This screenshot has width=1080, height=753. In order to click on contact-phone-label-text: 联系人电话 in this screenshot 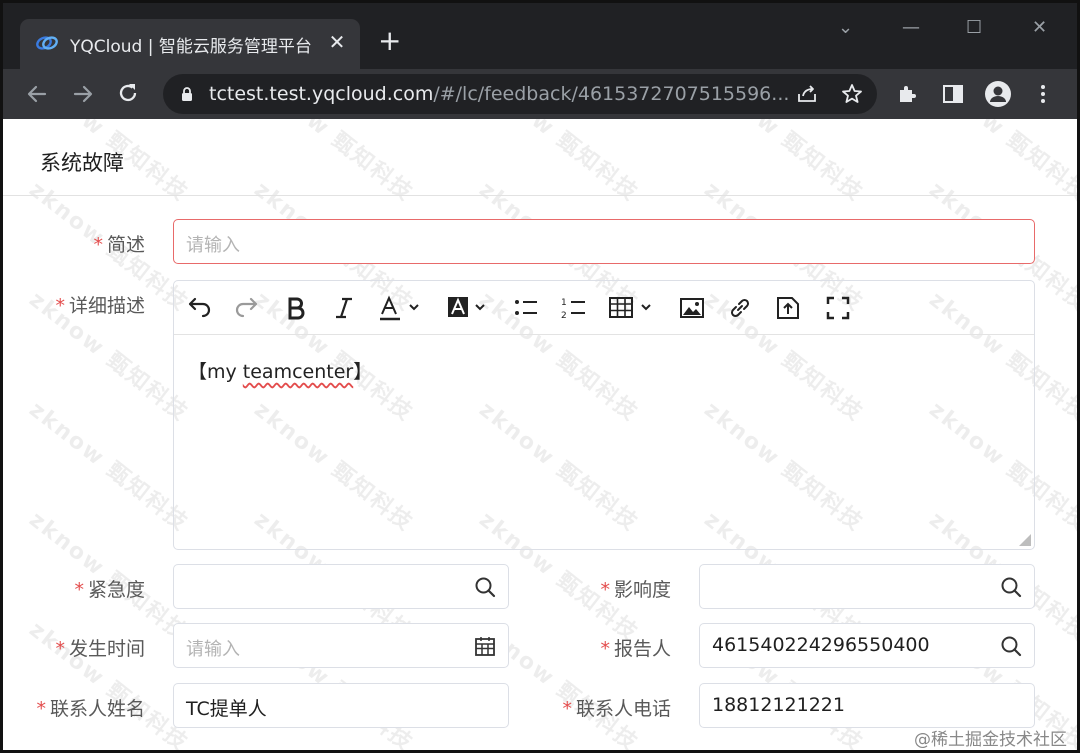, I will do `click(623, 709)`.